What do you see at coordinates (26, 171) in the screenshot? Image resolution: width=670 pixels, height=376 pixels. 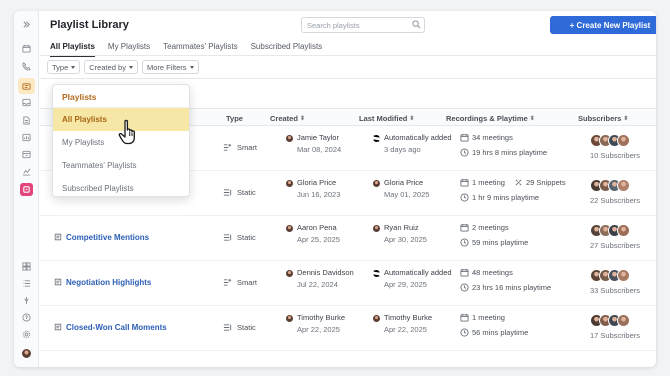 I see `analytics-icon` at bounding box center [26, 171].